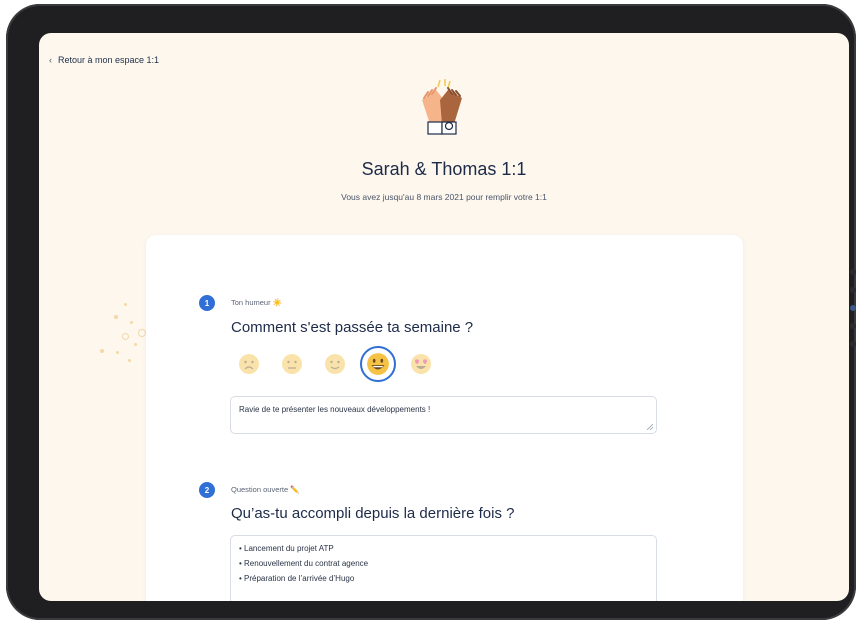 The image size is (861, 622). I want to click on mood-option-sad, so click(249, 364).